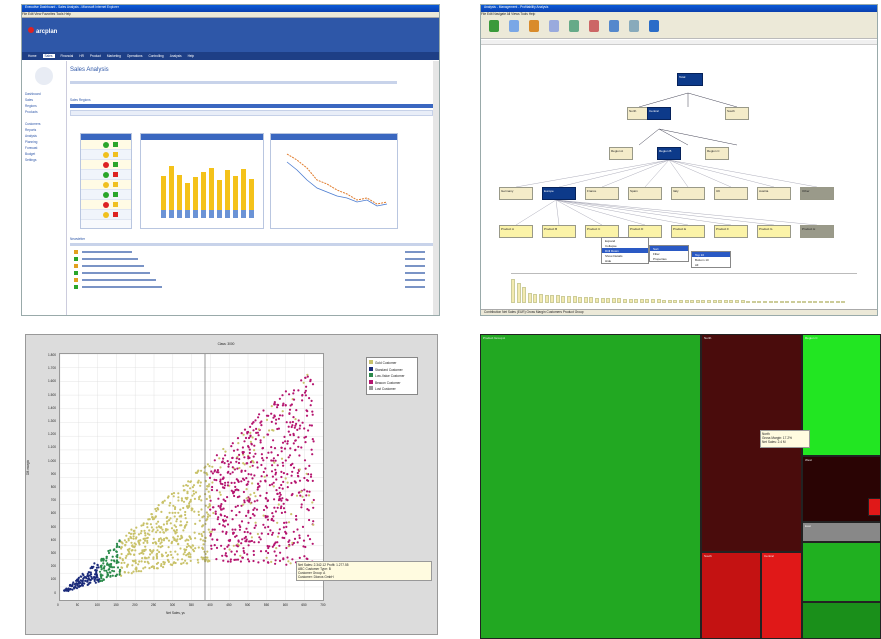 This screenshot has width=881, height=639. Describe the element at coordinates (684, 288) in the screenshot. I see `distribution-chart` at that location.